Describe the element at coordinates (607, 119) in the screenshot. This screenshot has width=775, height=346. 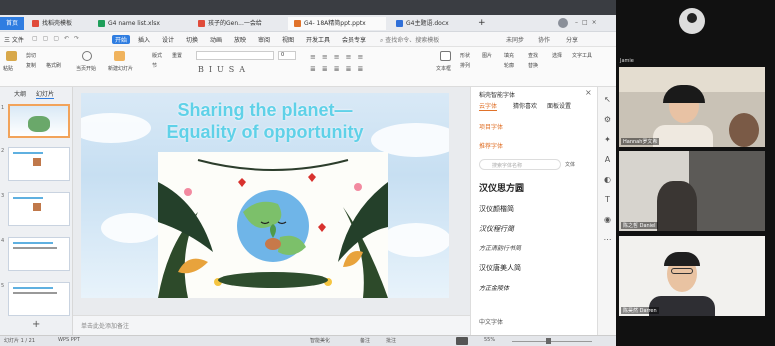
I see `settings-icon: ⚙` at that location.